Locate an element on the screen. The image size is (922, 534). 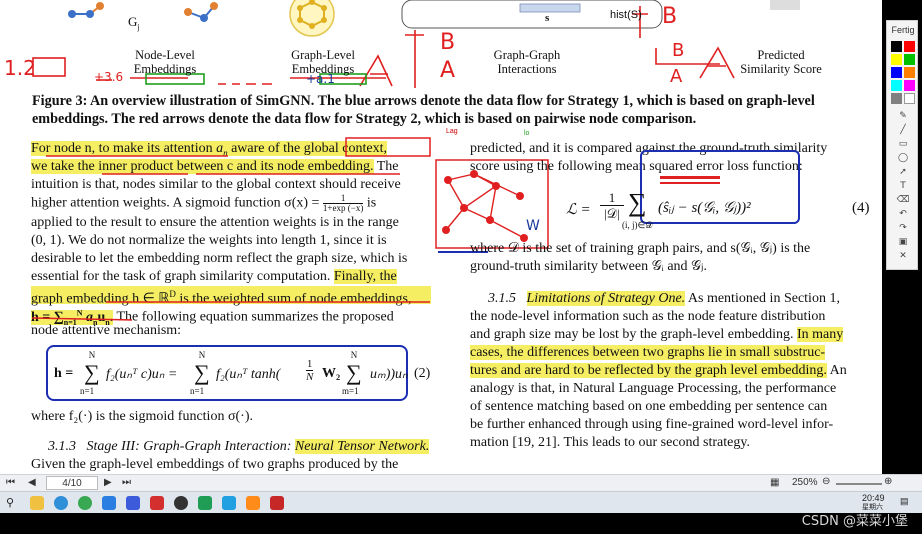
color-white is located at coordinates (909, 98).